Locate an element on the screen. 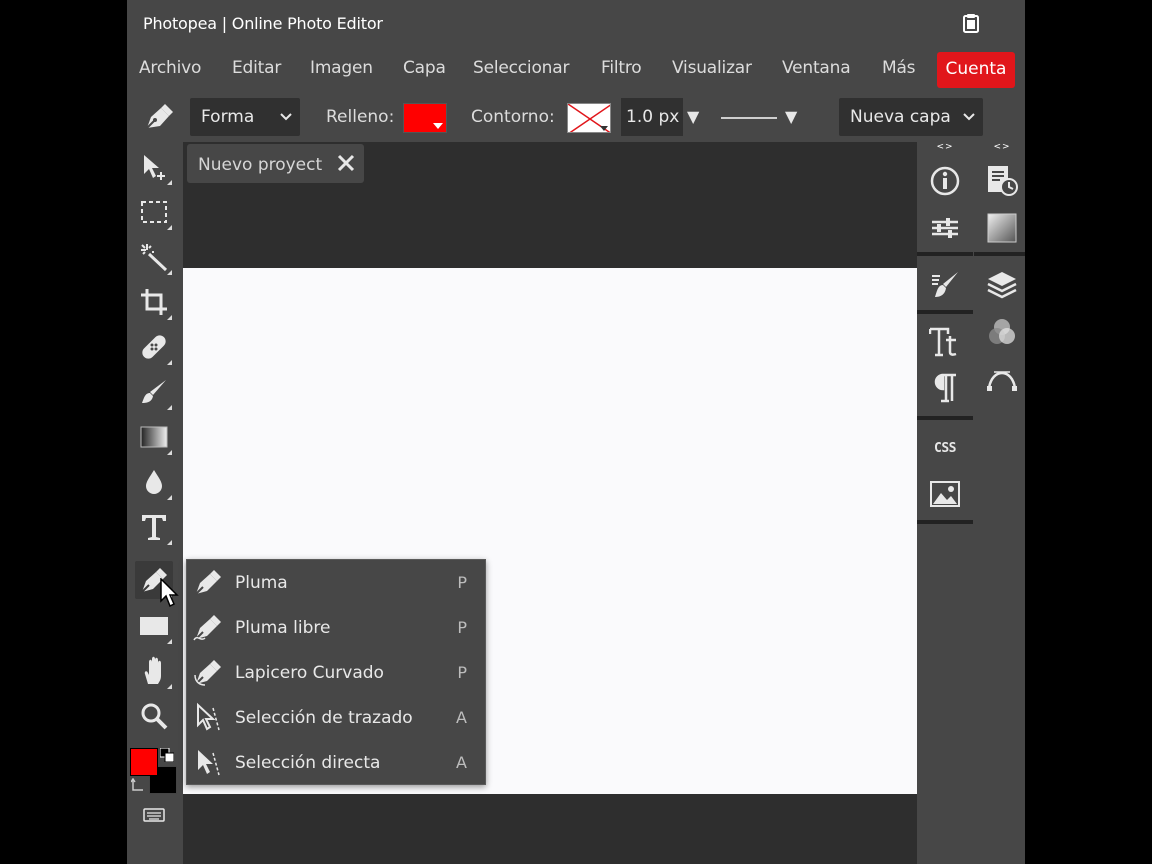 The height and width of the screenshot is (864, 1152). character-panel-button is located at coordinates (945, 342).